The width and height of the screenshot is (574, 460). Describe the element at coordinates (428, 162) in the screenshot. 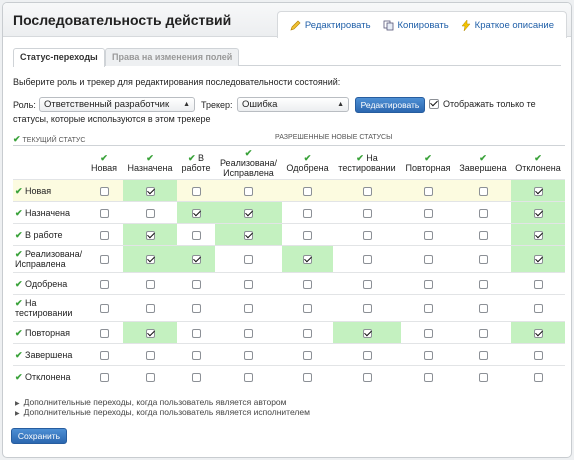

I see `column-header: ✔ Повторная` at that location.